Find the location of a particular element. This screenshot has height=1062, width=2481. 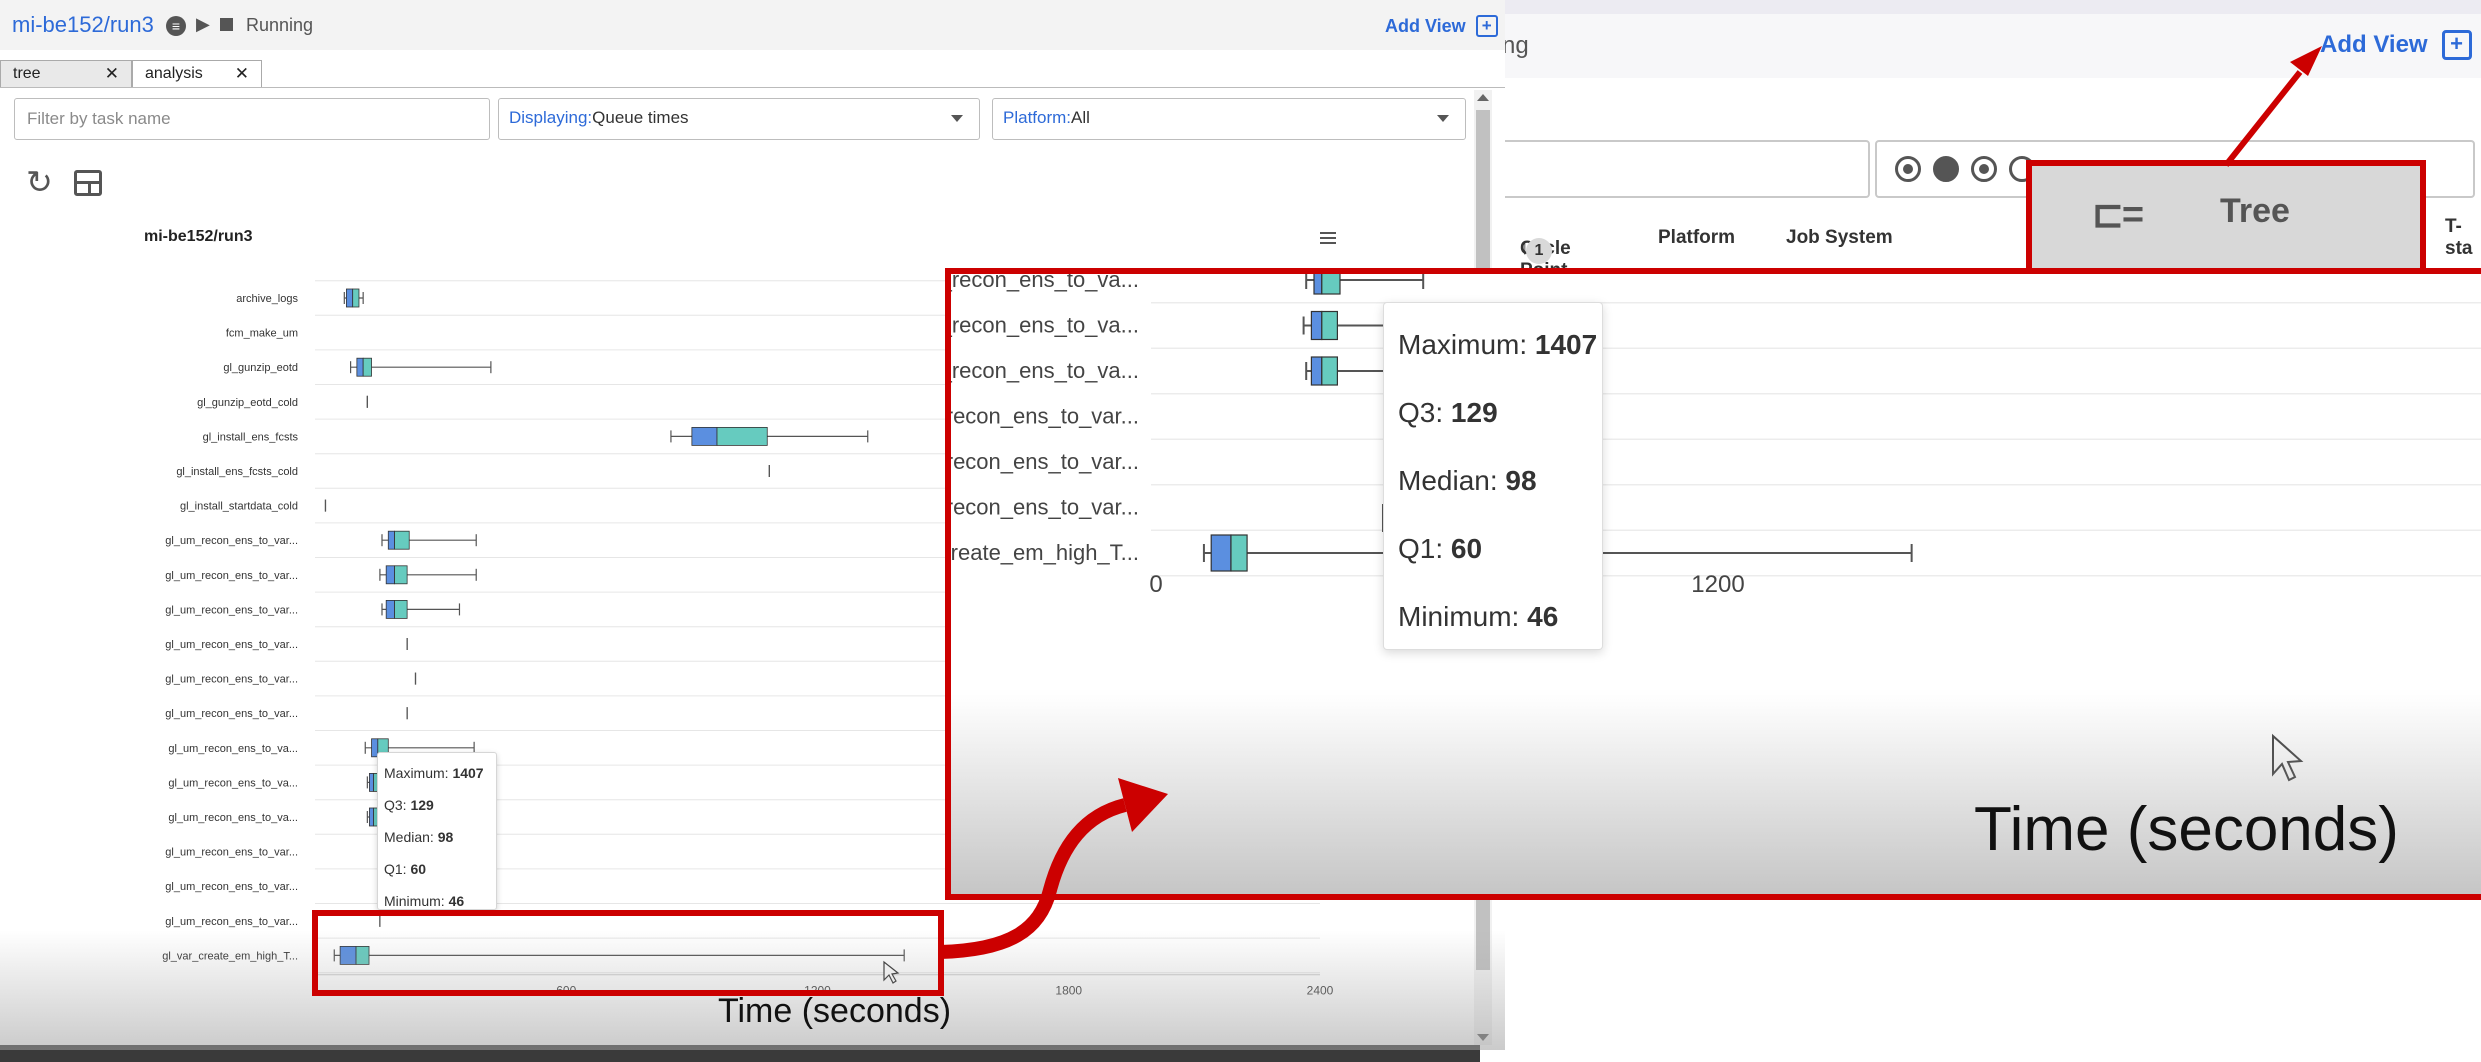

background-search-input is located at coordinates (1670, 169).